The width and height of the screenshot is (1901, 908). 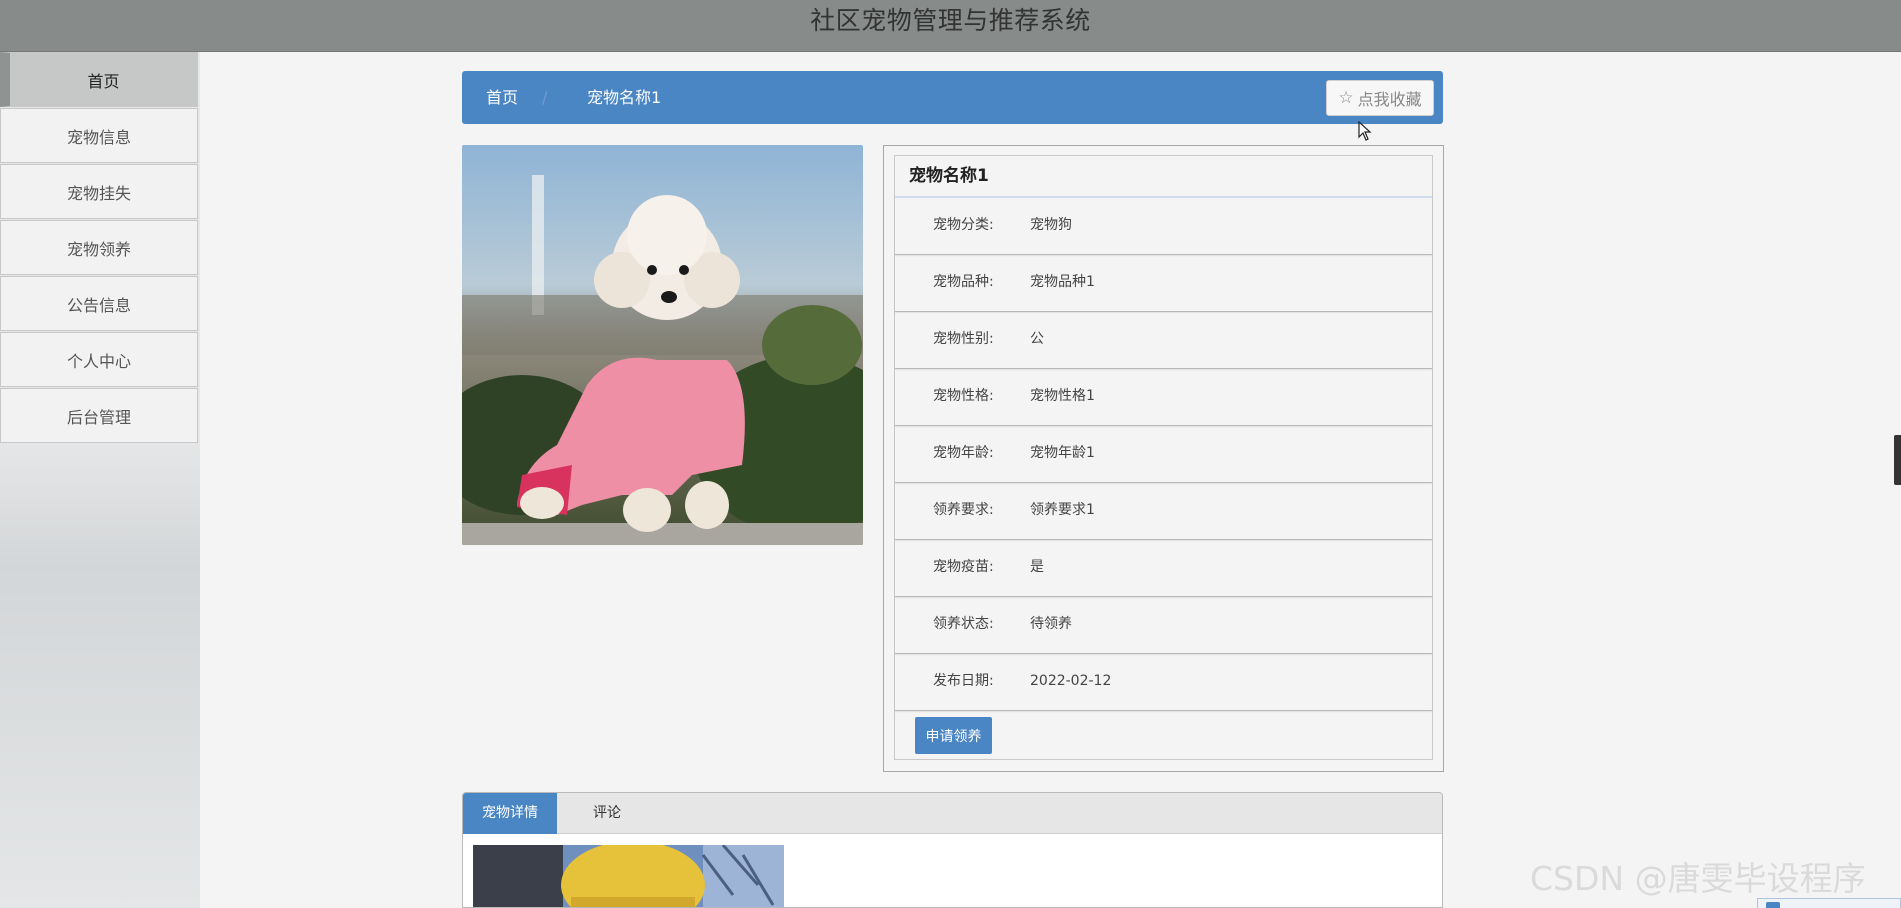 I want to click on sidebar: 首页 宠物信息 宠物挂失 宠物领养 公告信息 个人中心 后台管理, so click(x=100, y=480).